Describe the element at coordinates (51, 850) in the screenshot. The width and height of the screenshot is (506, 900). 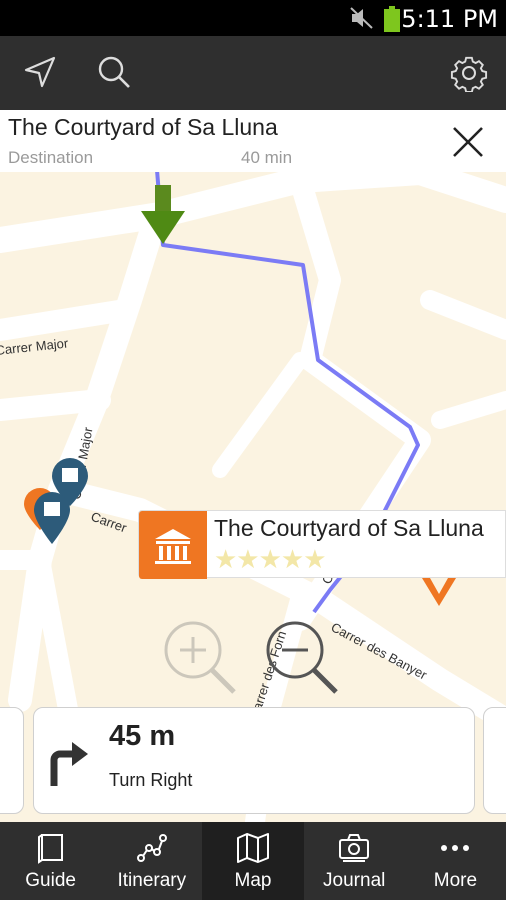
I see `book-icon` at that location.